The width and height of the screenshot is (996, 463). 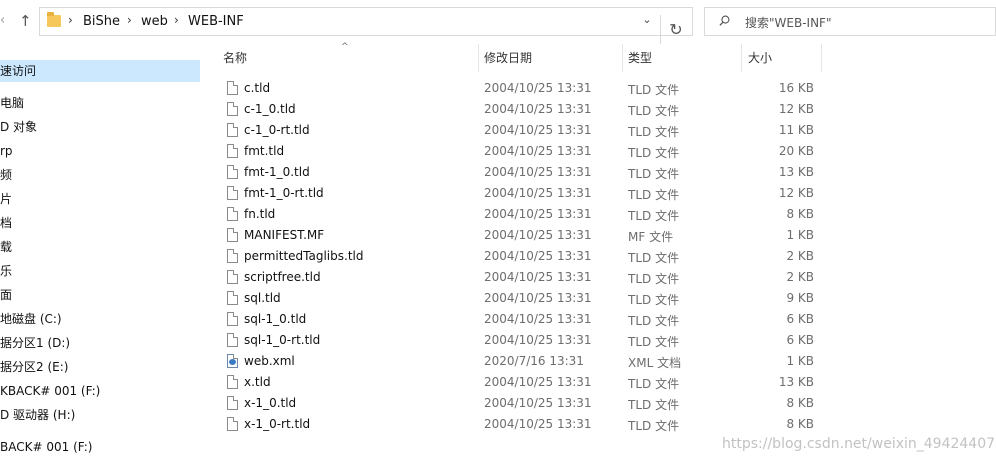 What do you see at coordinates (800, 256) in the screenshot?
I see `file-size: 2 KB` at bounding box center [800, 256].